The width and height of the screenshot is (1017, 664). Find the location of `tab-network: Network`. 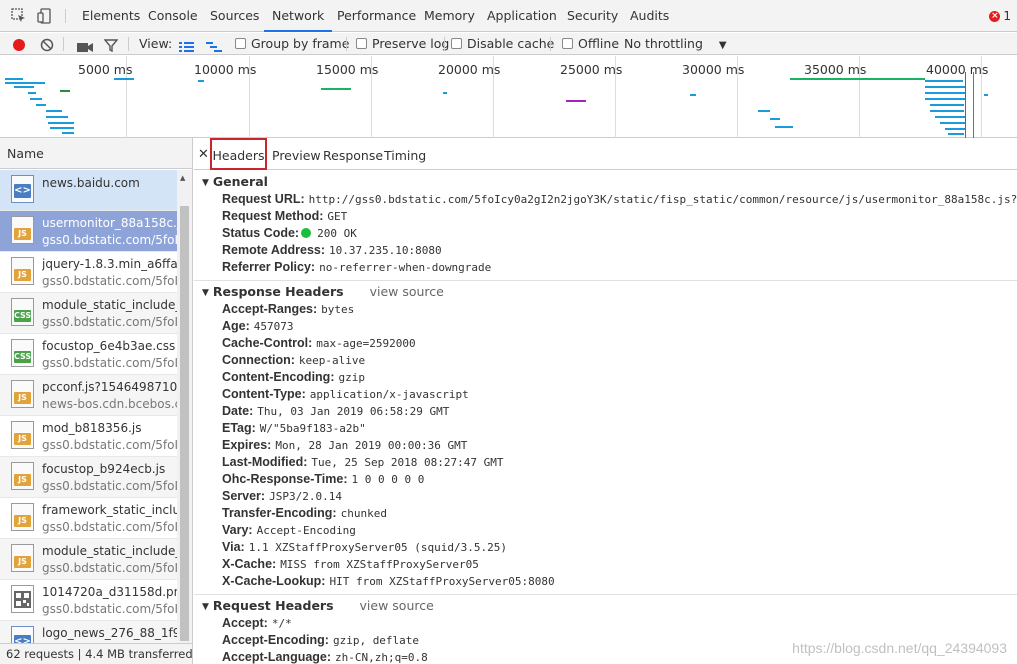

tab-network: Network is located at coordinates (298, 16).